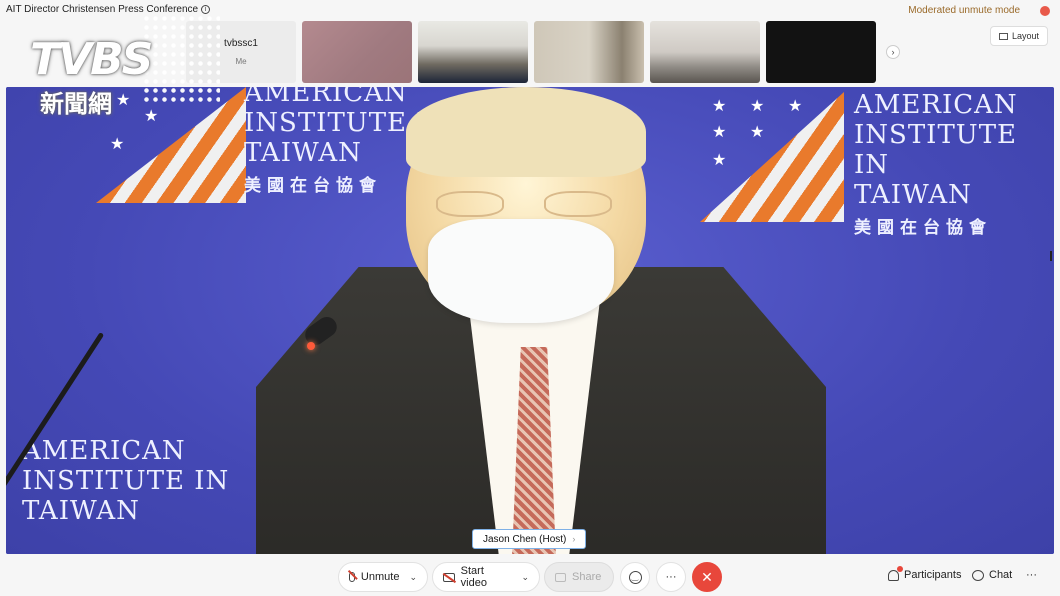 Image resolution: width=1060 pixels, height=596 pixels. What do you see at coordinates (1045, 11) in the screenshot?
I see `close-icon` at bounding box center [1045, 11].